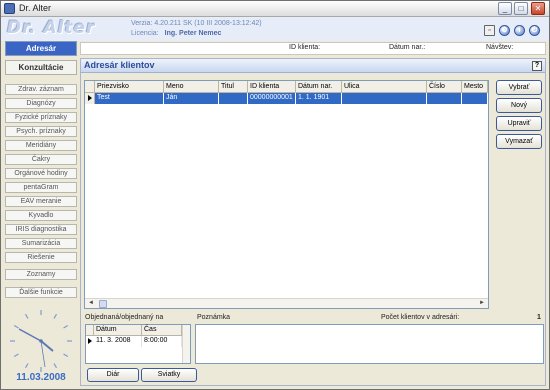  Describe the element at coordinates (275, 9) in the screenshot. I see `title-bar: Dr. Alter _ □ ✕` at that location.